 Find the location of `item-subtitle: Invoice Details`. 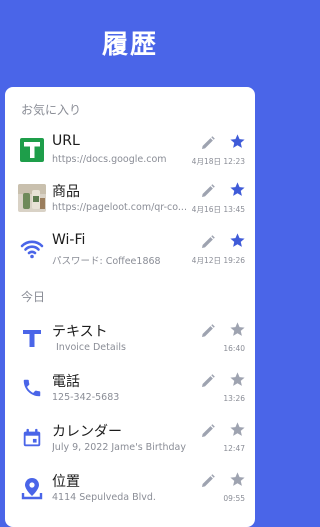

item-subtitle: Invoice Details is located at coordinates (91, 347).